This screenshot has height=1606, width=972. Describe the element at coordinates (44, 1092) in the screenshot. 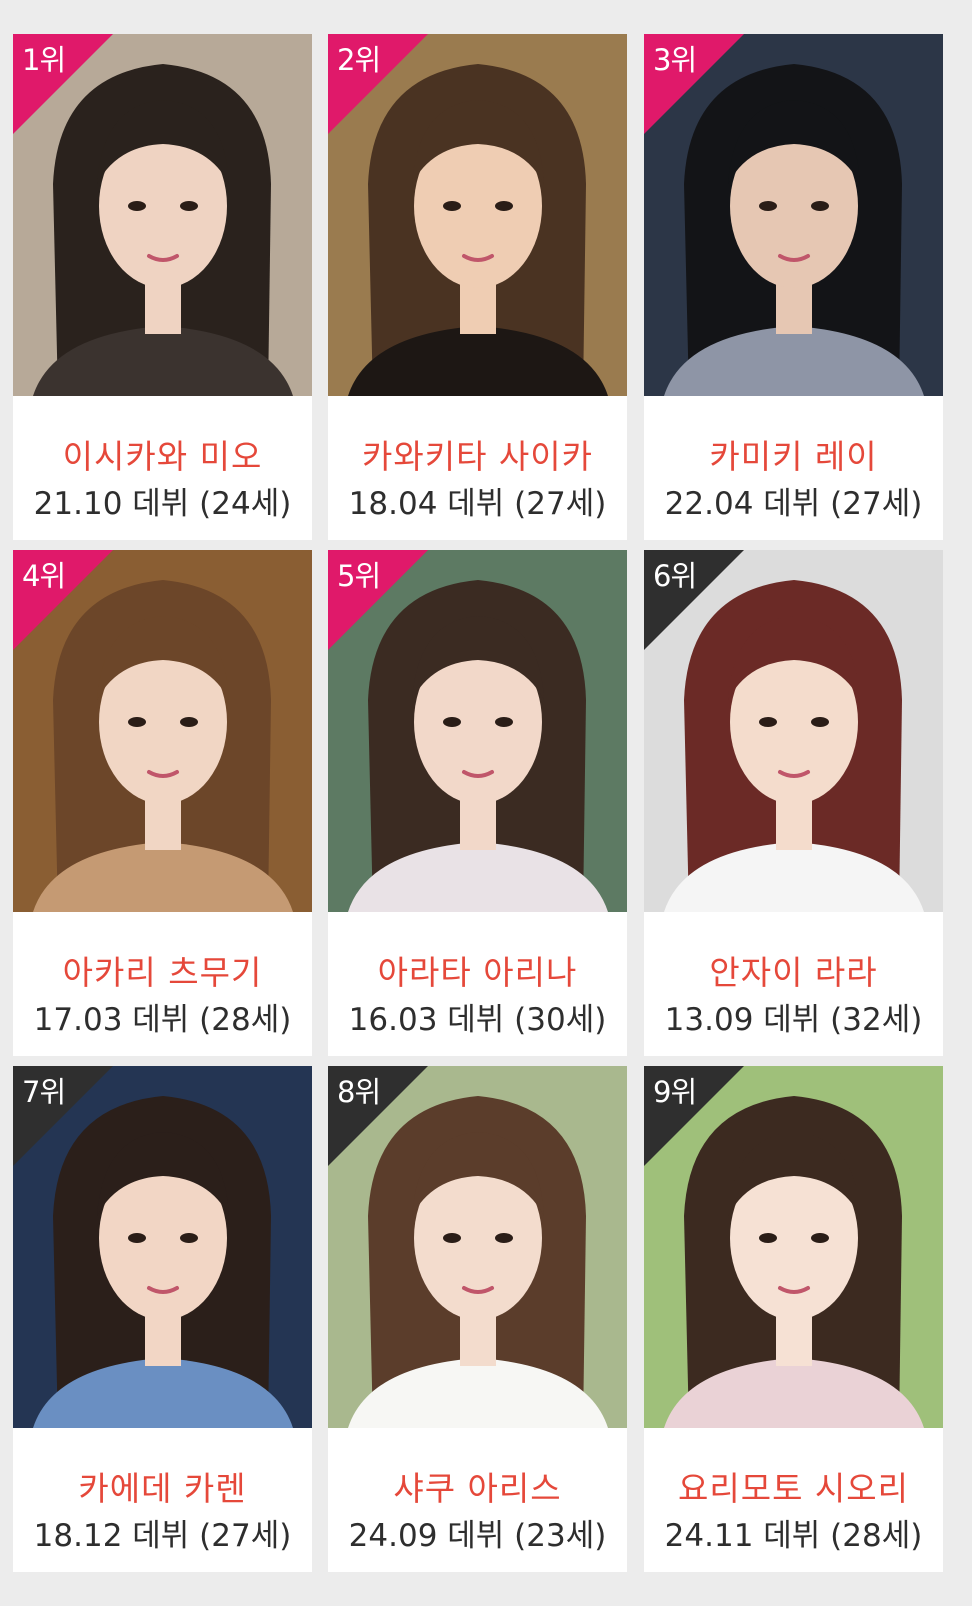

I see `rank-label: 7위` at that location.